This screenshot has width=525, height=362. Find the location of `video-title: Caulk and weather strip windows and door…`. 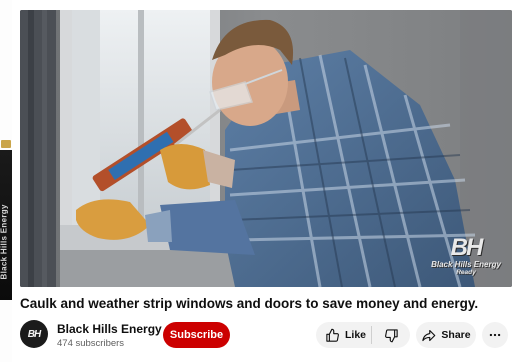

video-title: Caulk and weather strip windows and door… is located at coordinates (249, 303).